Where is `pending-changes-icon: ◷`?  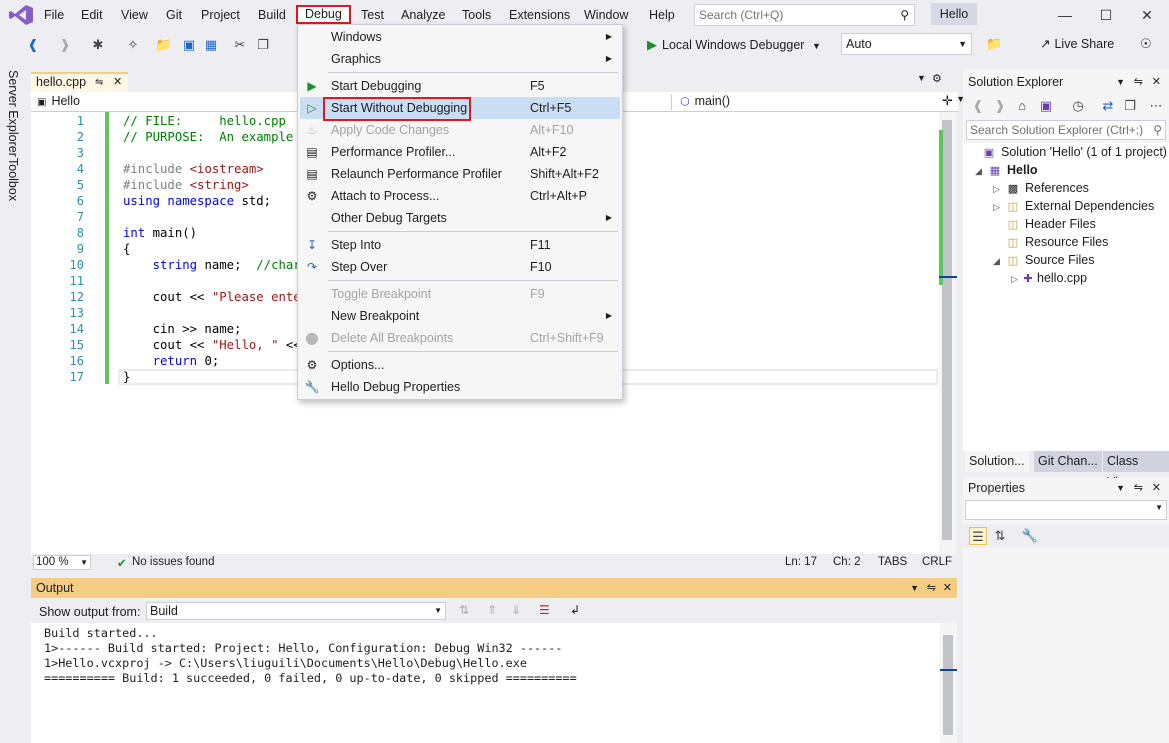
pending-changes-icon: ◷ is located at coordinates (1078, 106).